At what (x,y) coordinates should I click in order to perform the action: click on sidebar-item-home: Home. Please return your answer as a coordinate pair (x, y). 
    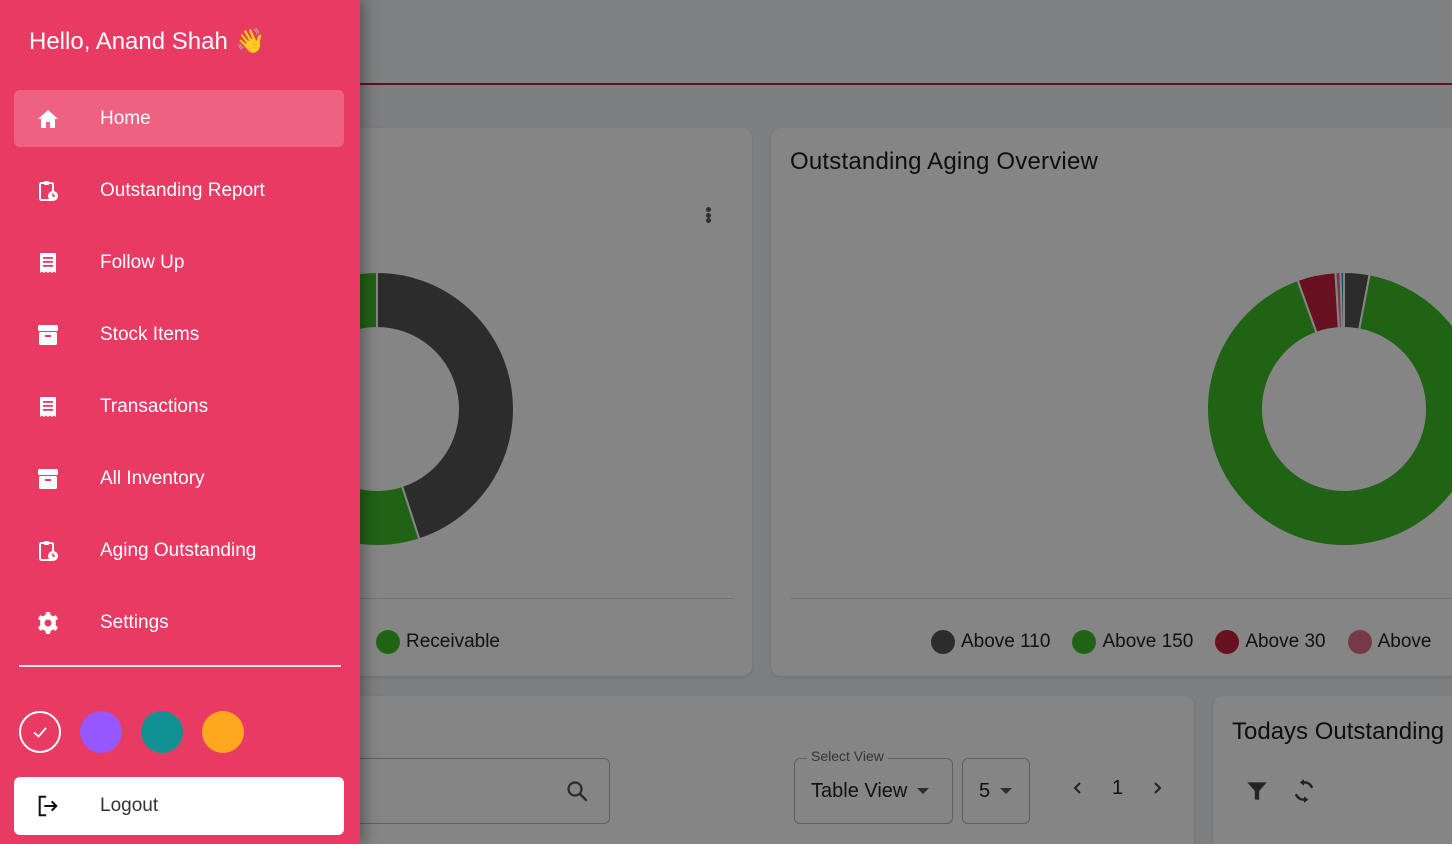
    Looking at the image, I should click on (179, 118).